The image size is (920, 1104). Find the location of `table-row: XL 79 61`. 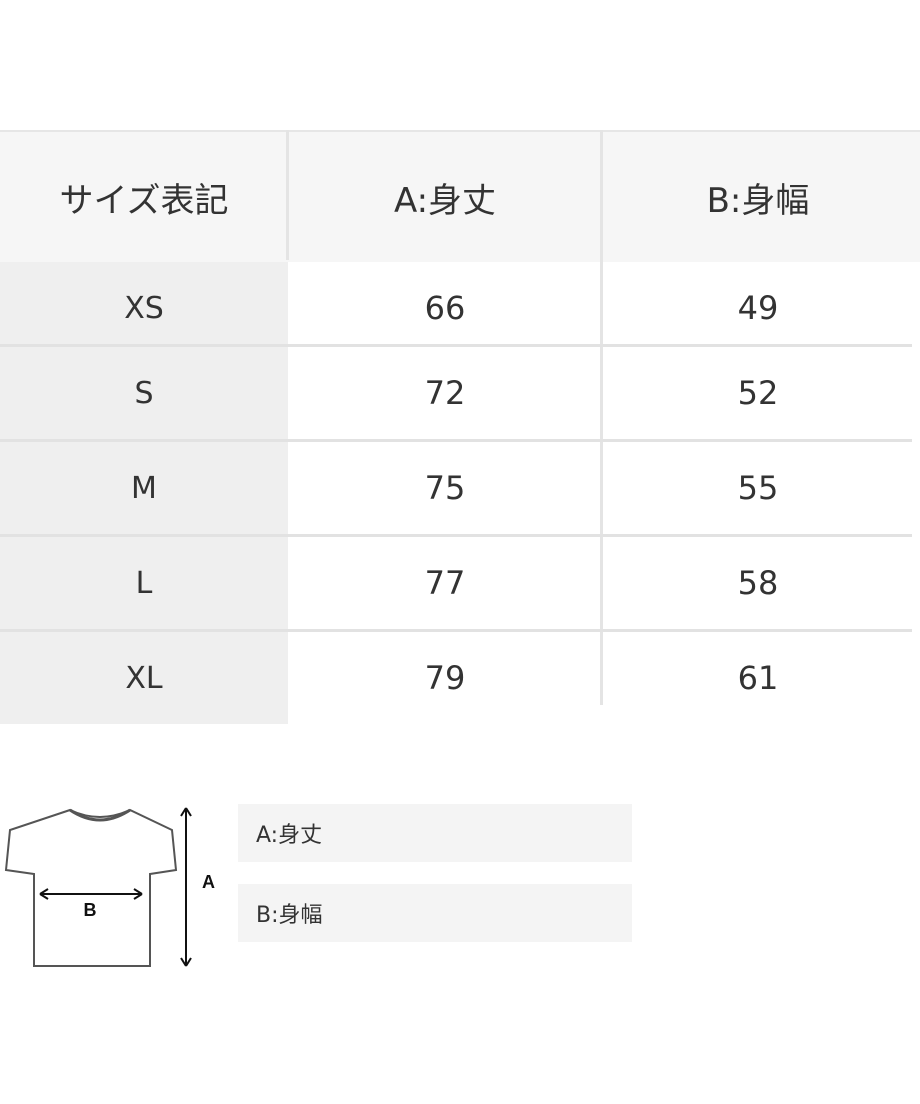

table-row: XL 79 61 is located at coordinates (460, 678).